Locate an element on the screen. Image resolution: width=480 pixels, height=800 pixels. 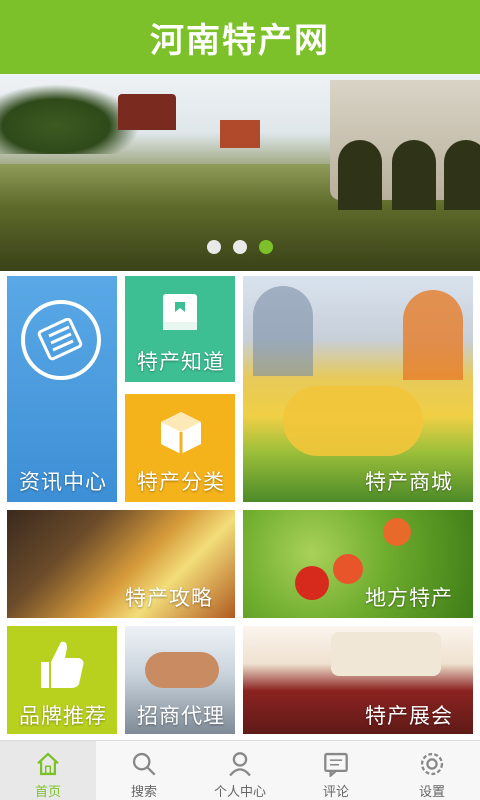
search-icon is located at coordinates (144, 764).